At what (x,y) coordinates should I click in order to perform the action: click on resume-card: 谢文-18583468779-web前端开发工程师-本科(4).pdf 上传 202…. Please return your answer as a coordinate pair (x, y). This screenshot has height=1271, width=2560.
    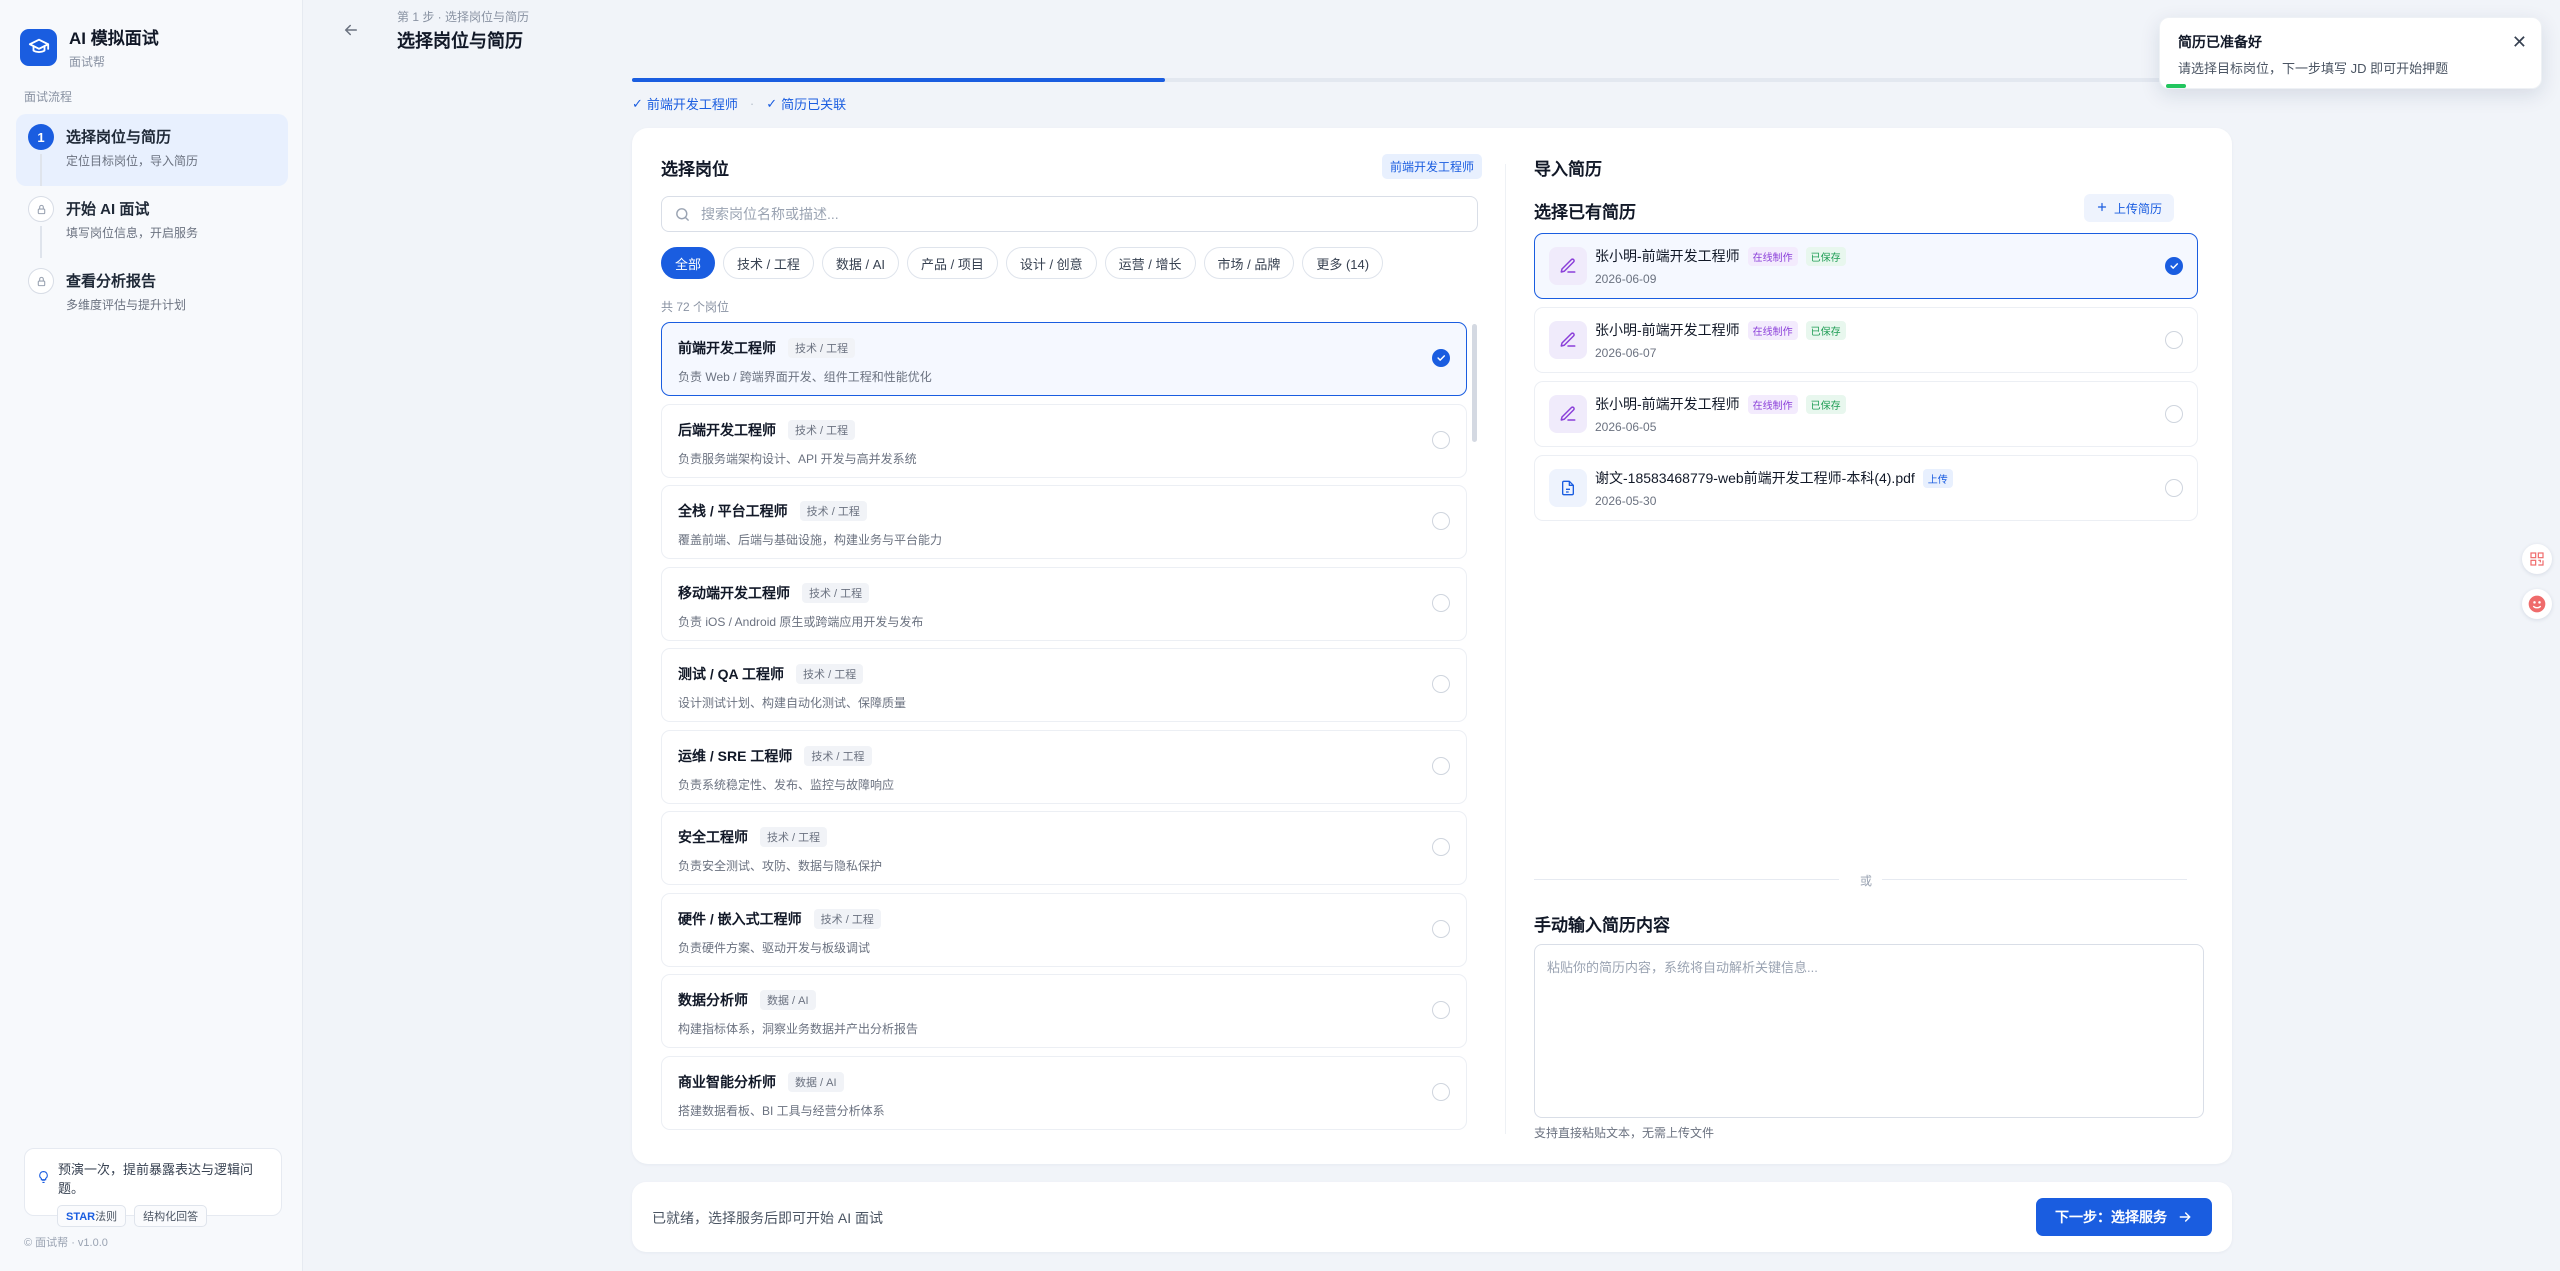
    Looking at the image, I should click on (1866, 488).